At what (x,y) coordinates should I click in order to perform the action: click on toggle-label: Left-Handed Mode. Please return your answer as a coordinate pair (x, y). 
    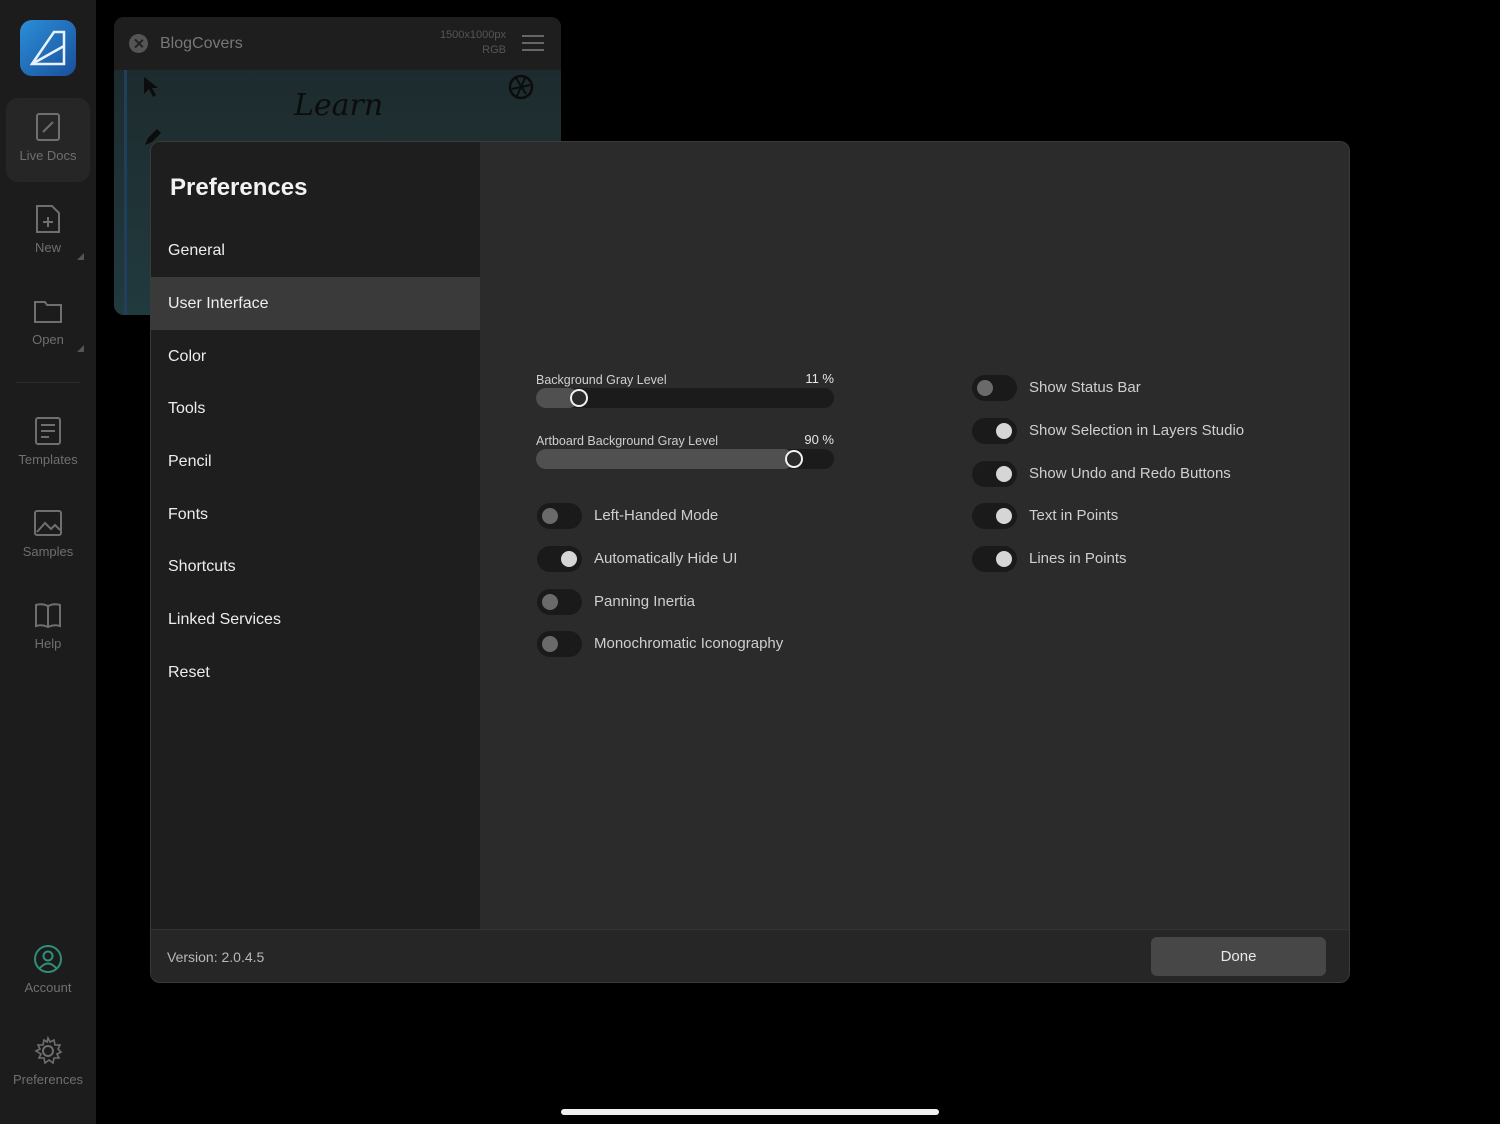
    Looking at the image, I should click on (656, 515).